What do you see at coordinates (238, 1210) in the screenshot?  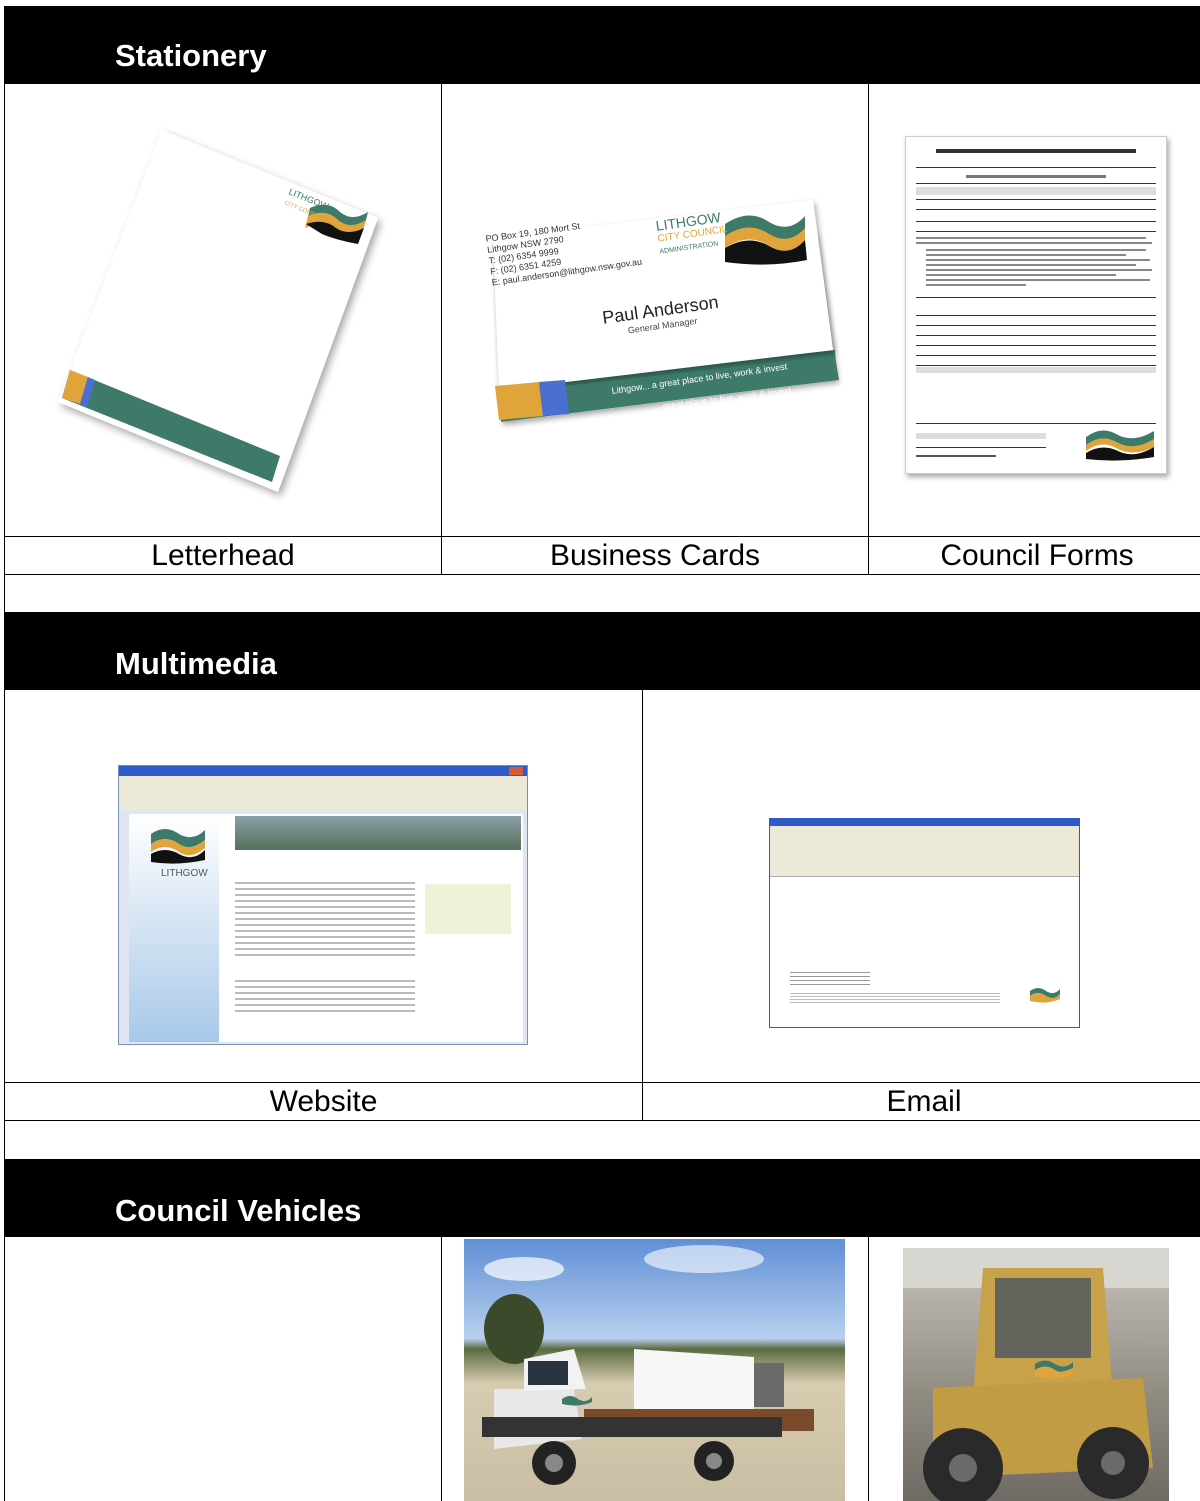 I see `section-title: Council Vehicles` at bounding box center [238, 1210].